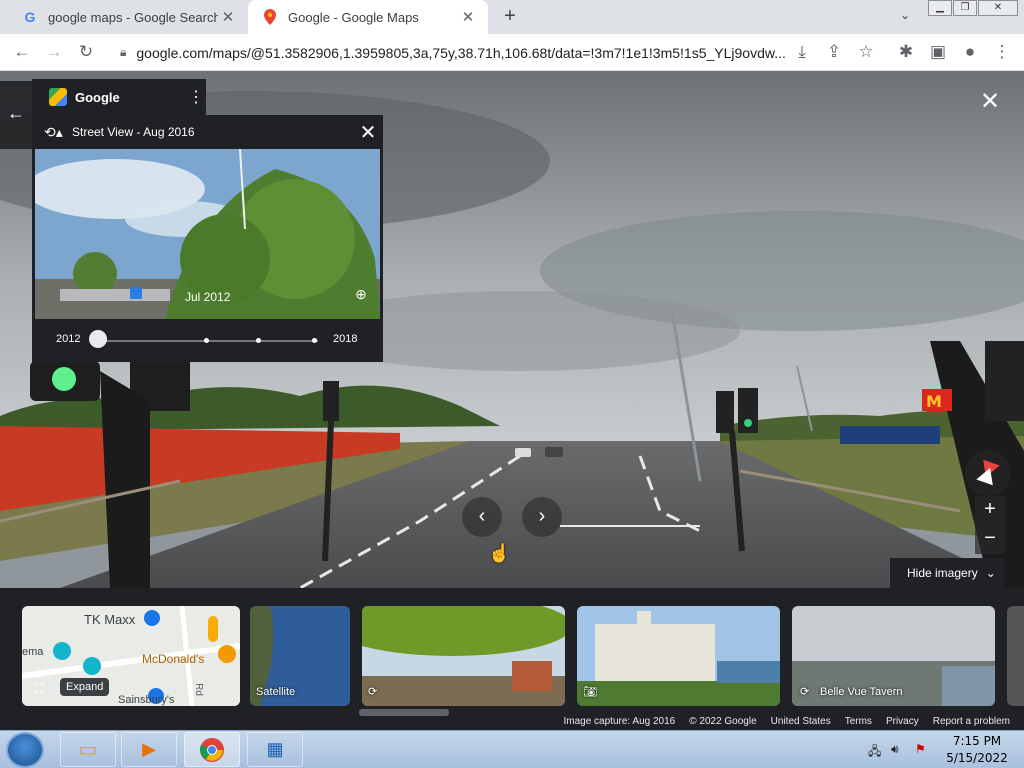 The width and height of the screenshot is (1024, 768). What do you see at coordinates (110, 619) in the screenshot?
I see `map-label-tk-maxx: TK Maxx` at bounding box center [110, 619].